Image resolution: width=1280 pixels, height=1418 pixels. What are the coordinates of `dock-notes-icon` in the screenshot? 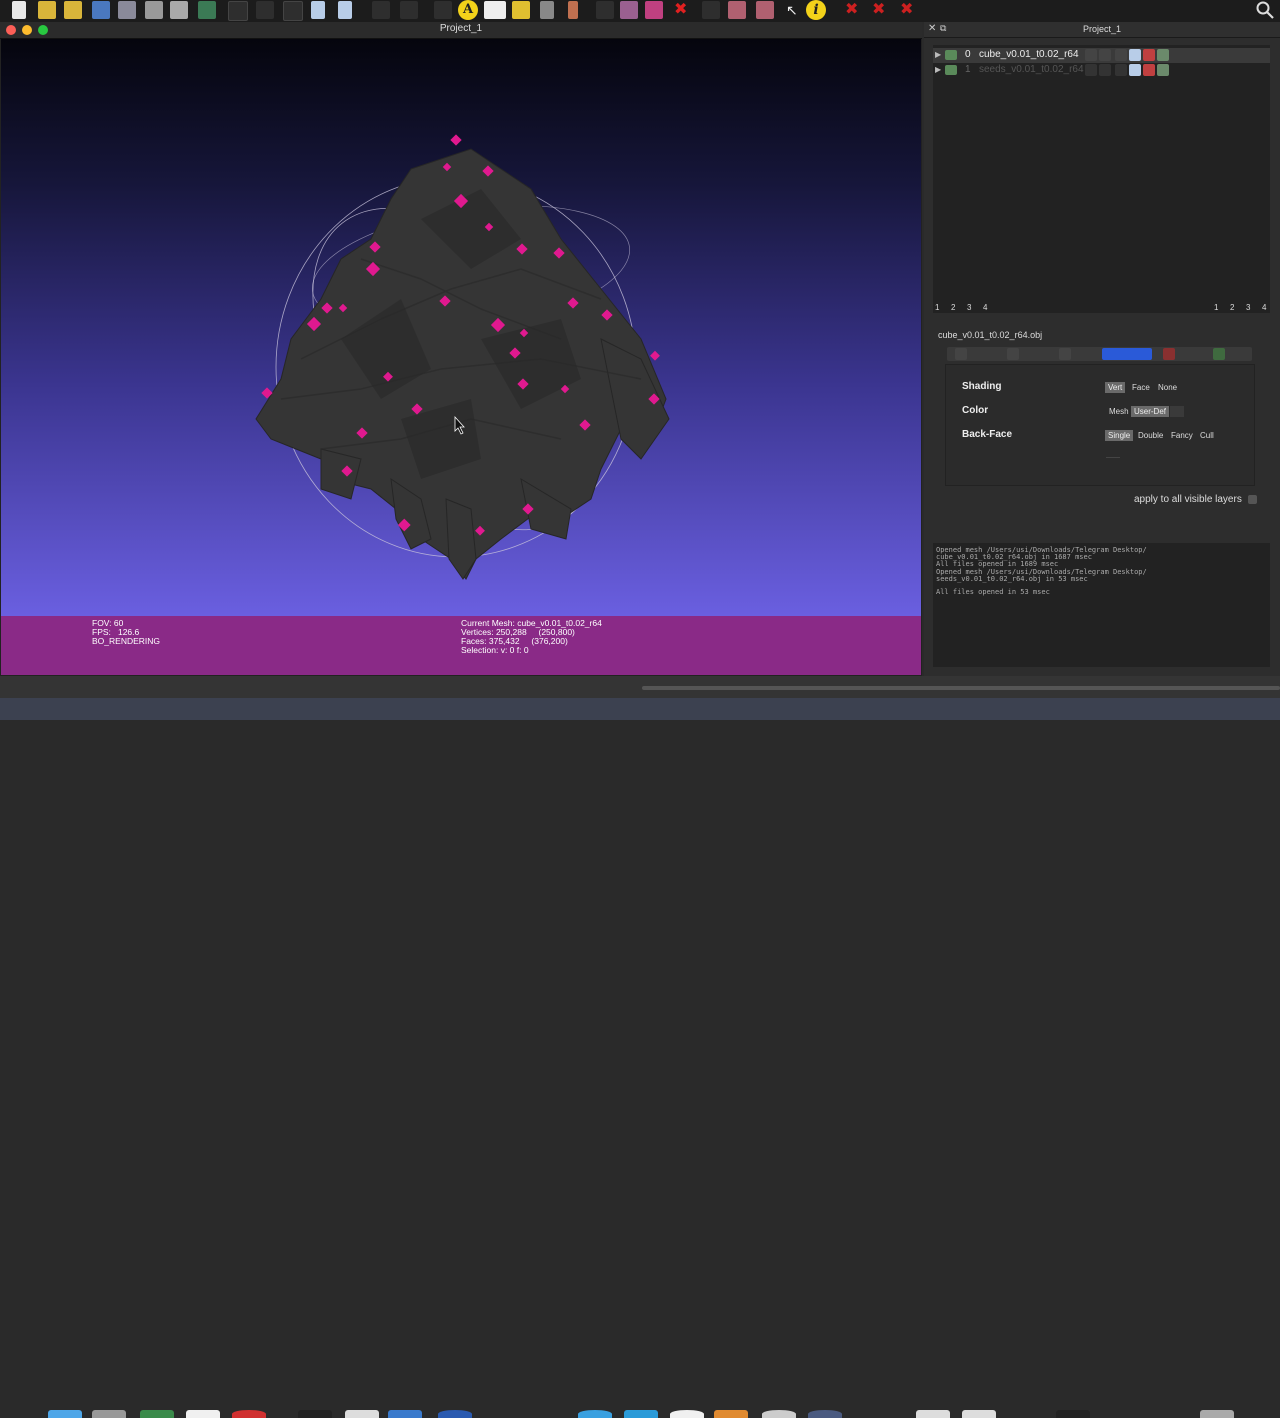 It's located at (203, 1414).